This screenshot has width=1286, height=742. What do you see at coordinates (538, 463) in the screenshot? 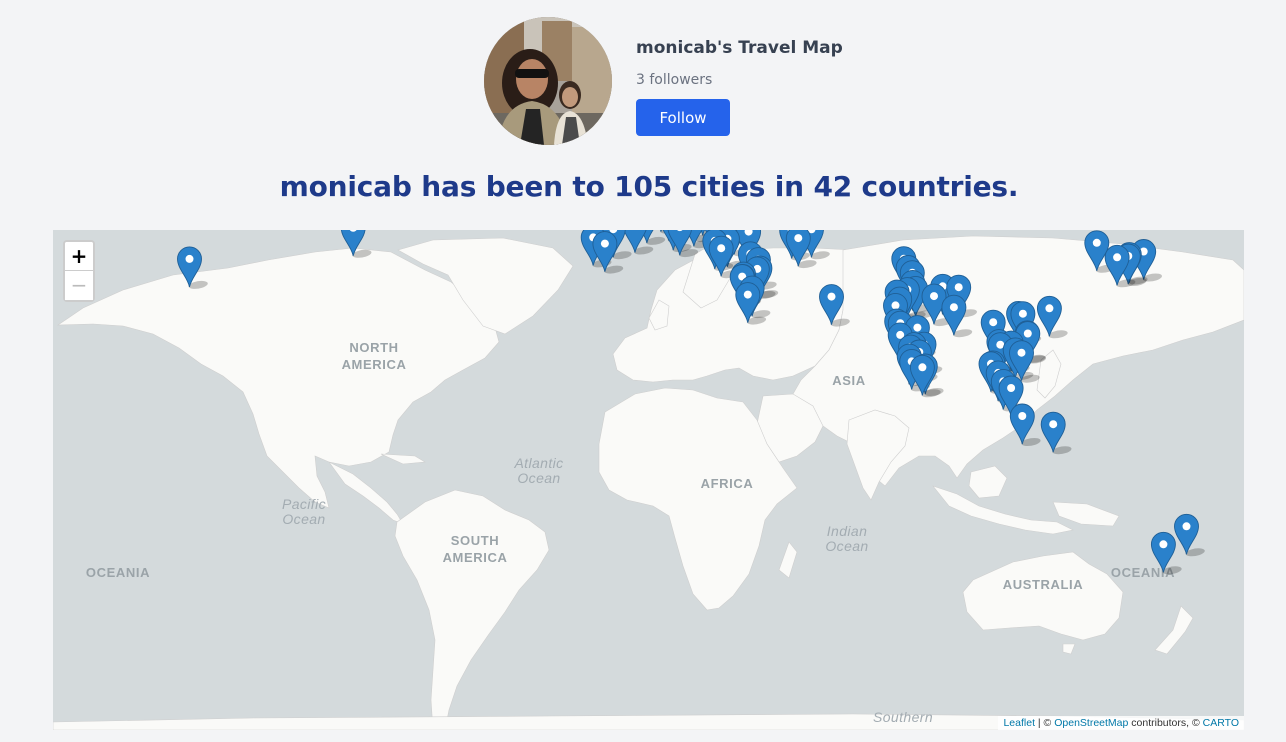
I see `label-atlantic-1: Atlantic` at bounding box center [538, 463].